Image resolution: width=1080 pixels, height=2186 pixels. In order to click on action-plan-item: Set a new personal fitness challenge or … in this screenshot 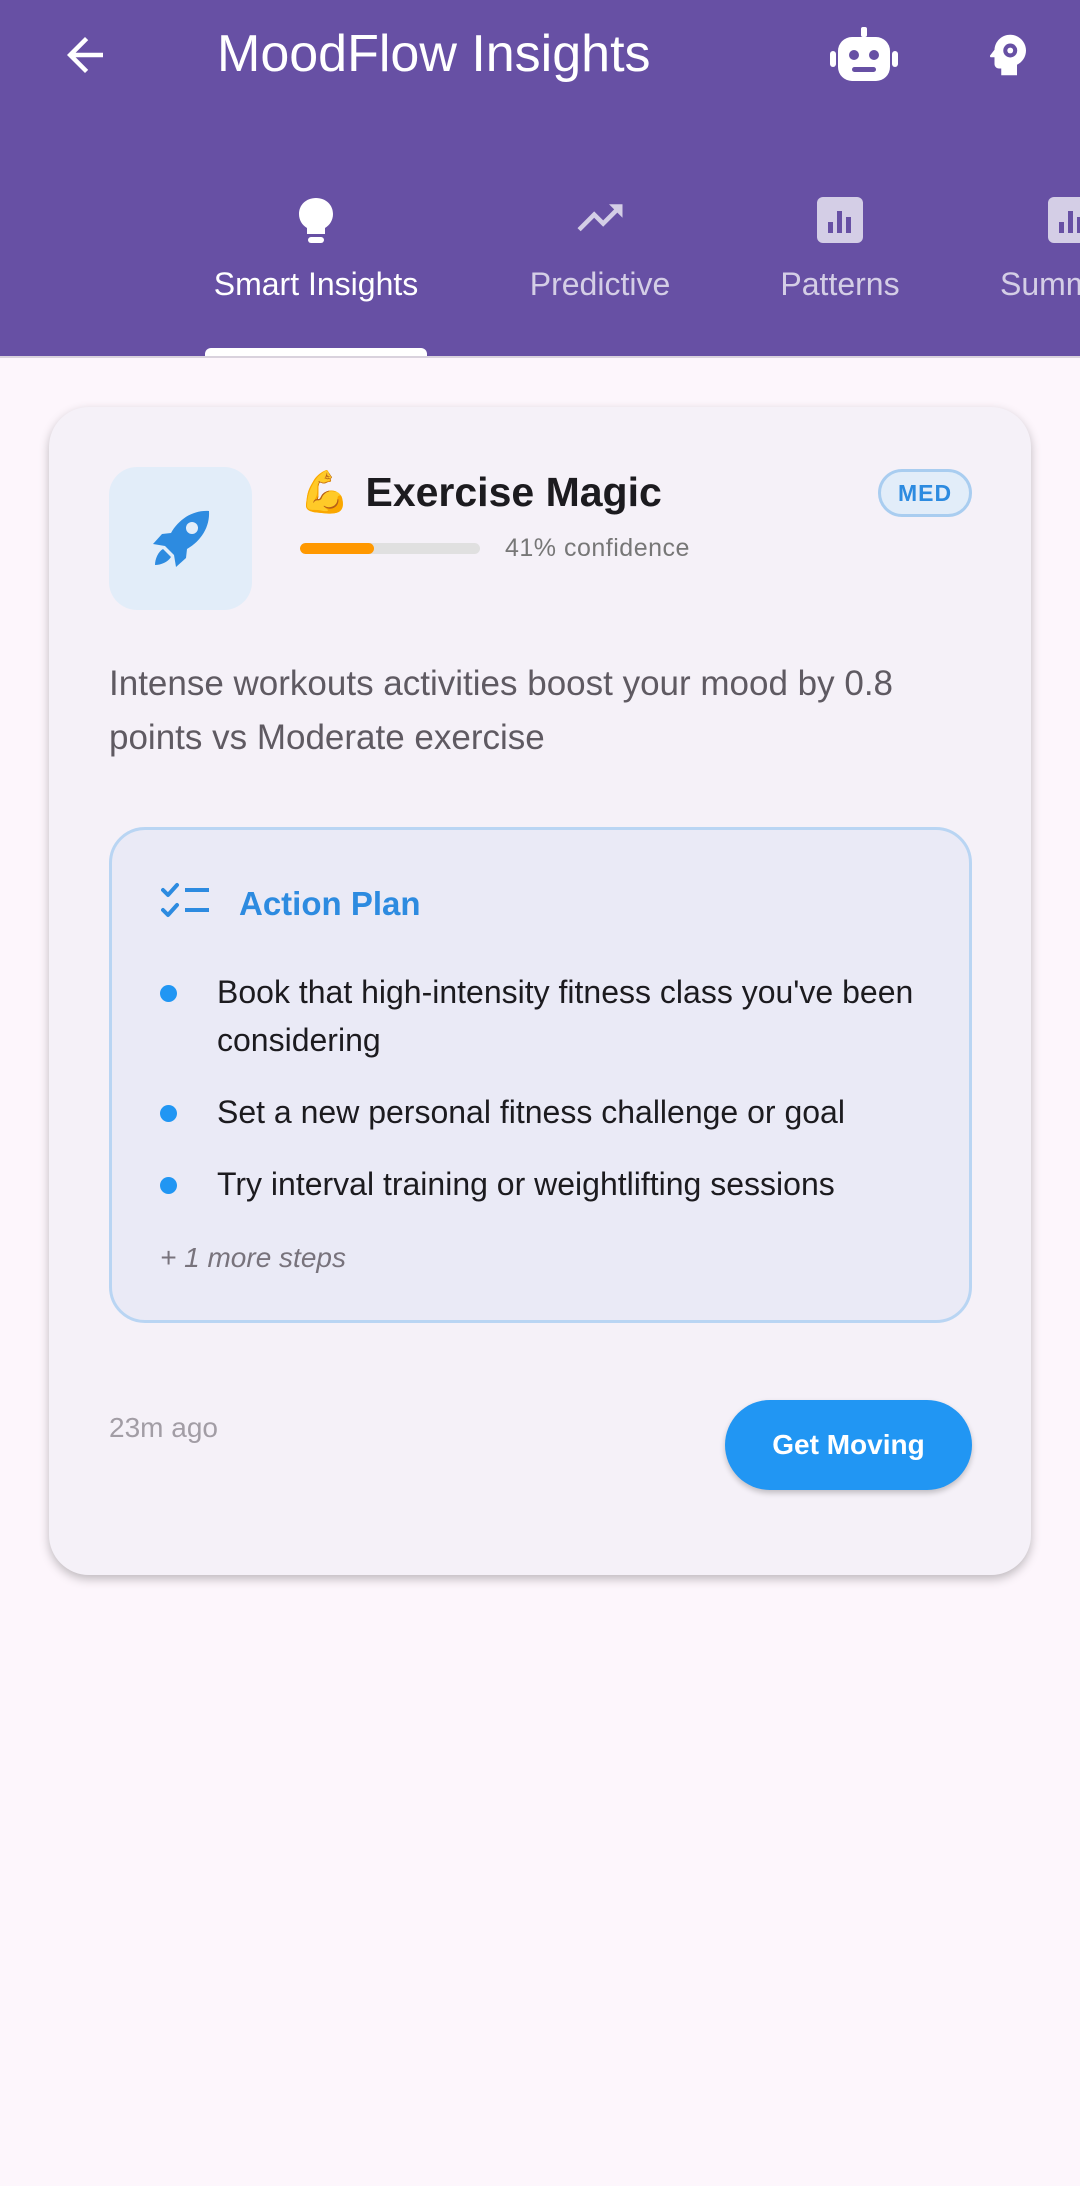, I will do `click(550, 1112)`.